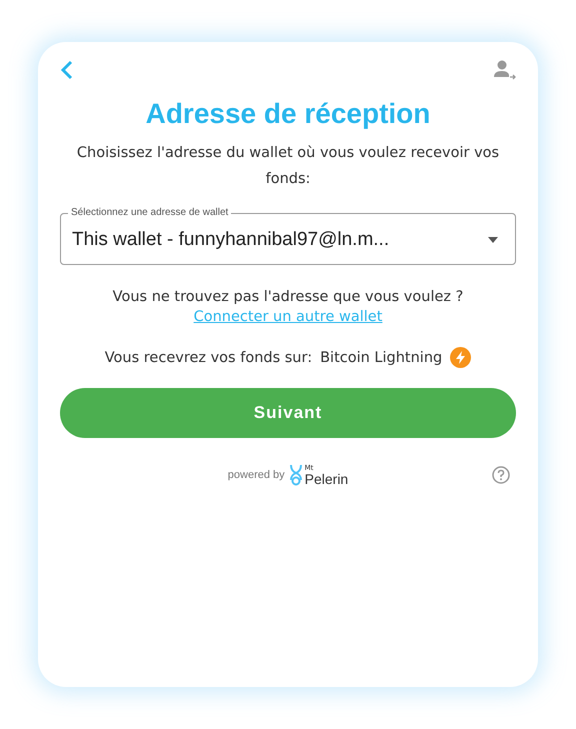 The width and height of the screenshot is (576, 729). What do you see at coordinates (501, 475) in the screenshot?
I see `help-icon` at bounding box center [501, 475].